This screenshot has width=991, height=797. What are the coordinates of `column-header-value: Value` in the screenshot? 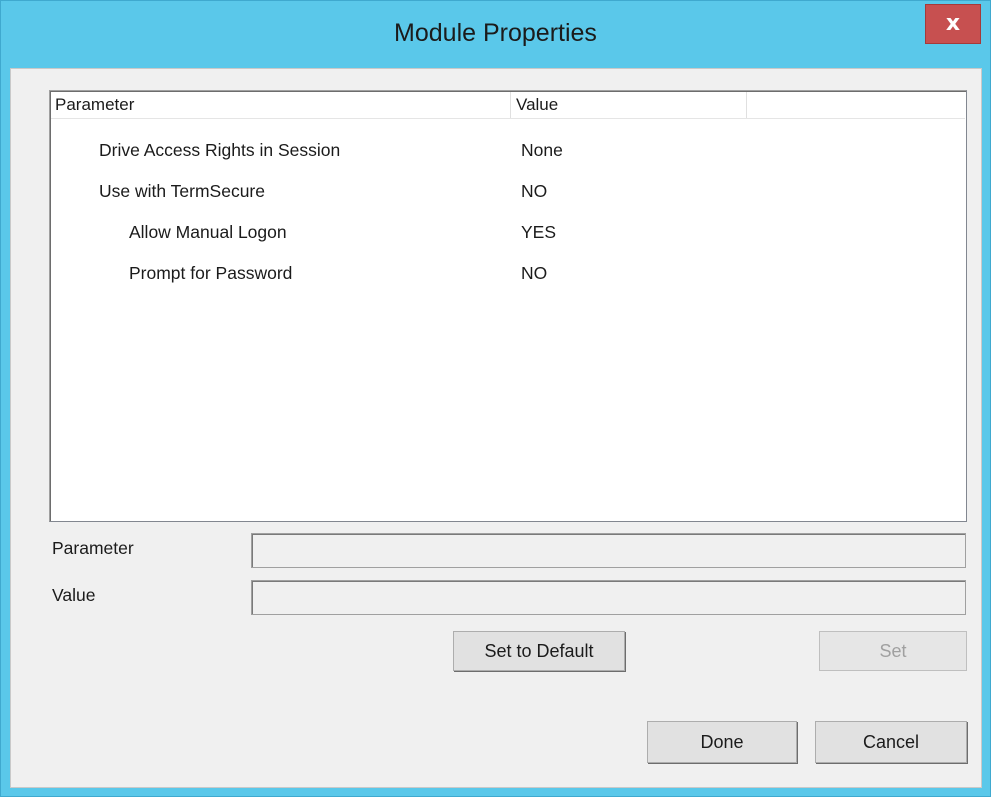 It's located at (629, 105).